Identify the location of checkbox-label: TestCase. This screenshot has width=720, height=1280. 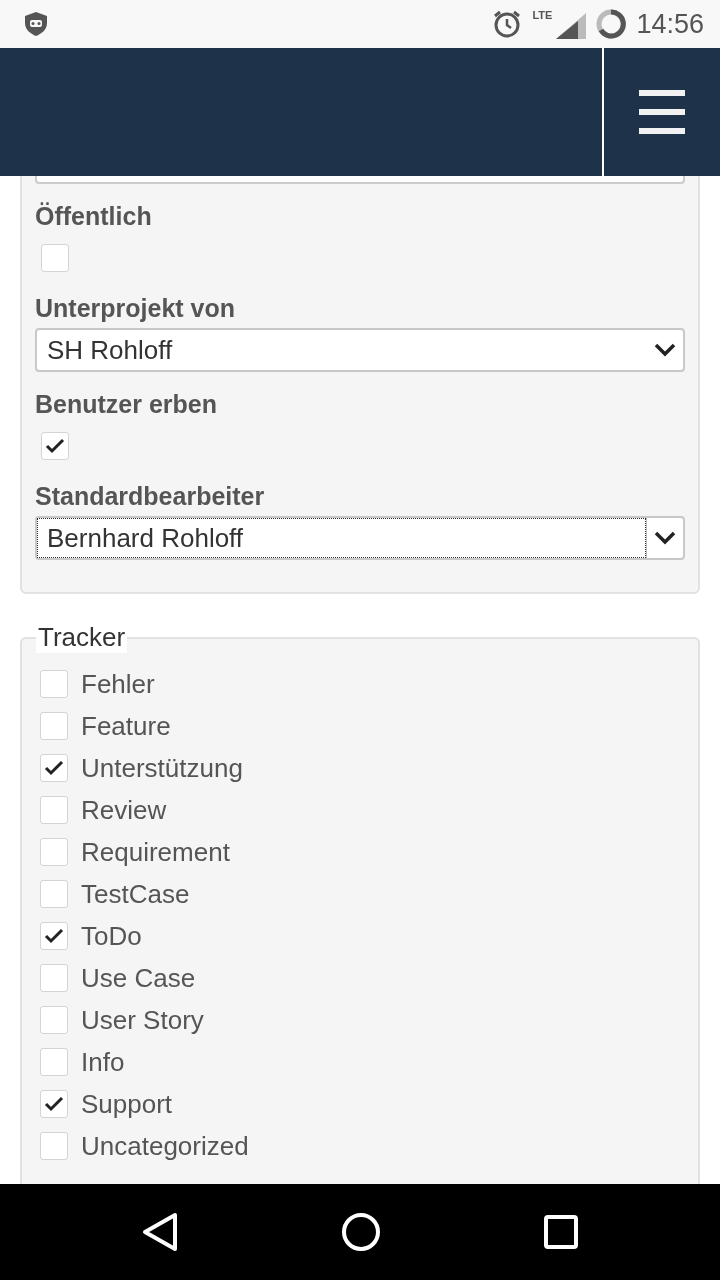
(135, 894).